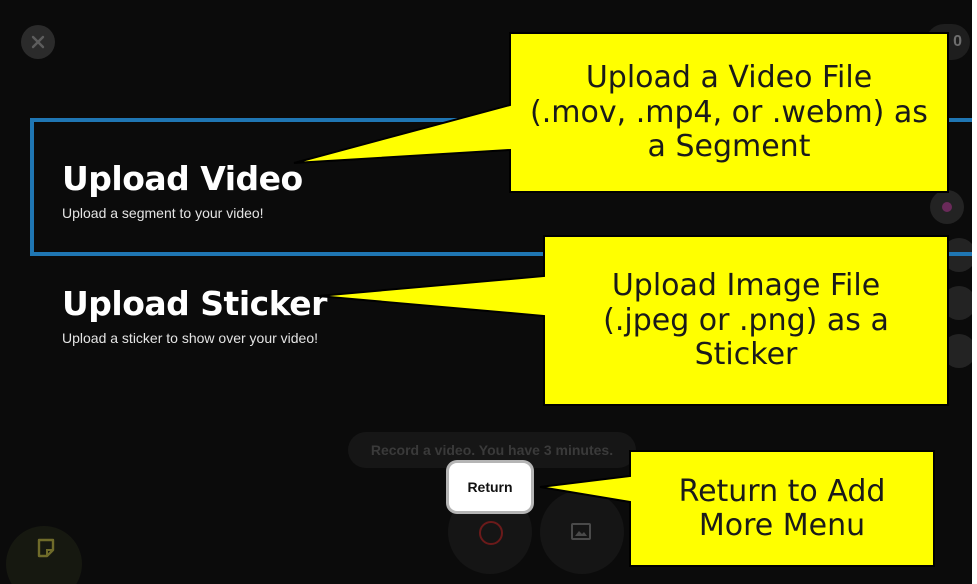 This screenshot has height=584, width=977. I want to click on return-callout-line-2: More Menu, so click(782, 525).